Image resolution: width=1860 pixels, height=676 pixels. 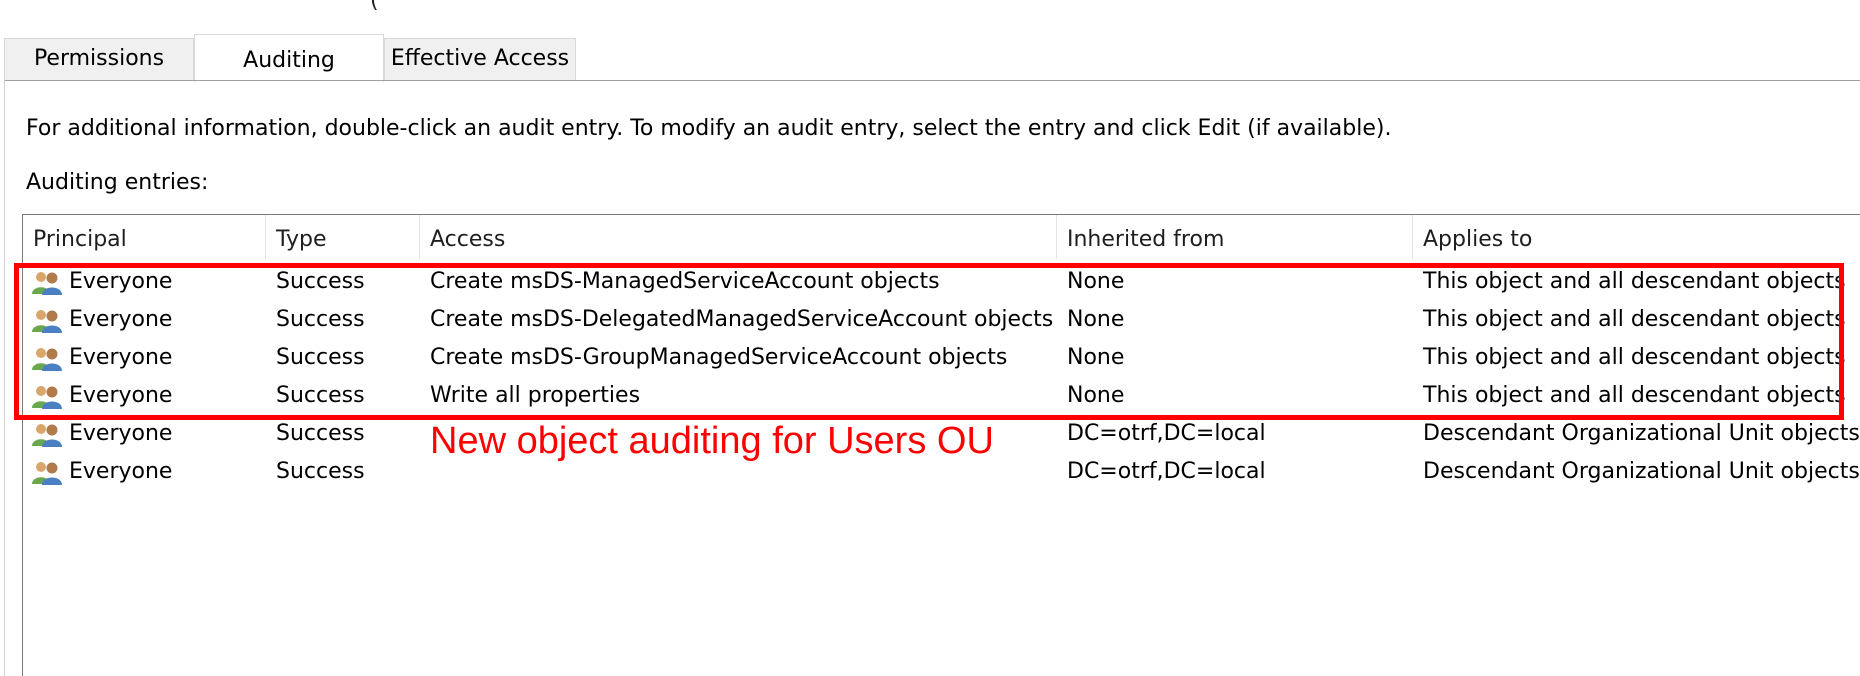 What do you see at coordinates (1235, 237) in the screenshot?
I see `column-header-inherited-from: Inherited from` at bounding box center [1235, 237].